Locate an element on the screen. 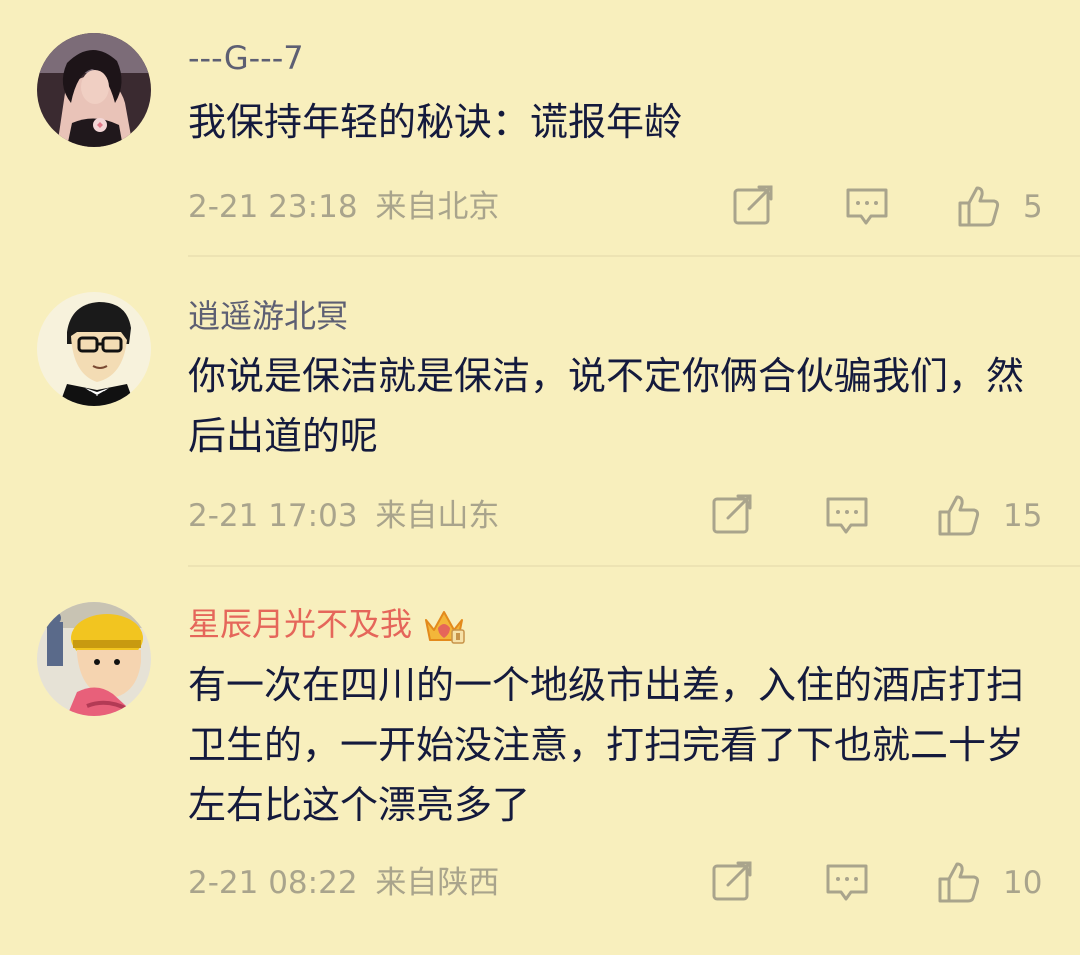 This screenshot has height=955, width=1080. thumbs-up-icon is located at coordinates (959, 882).